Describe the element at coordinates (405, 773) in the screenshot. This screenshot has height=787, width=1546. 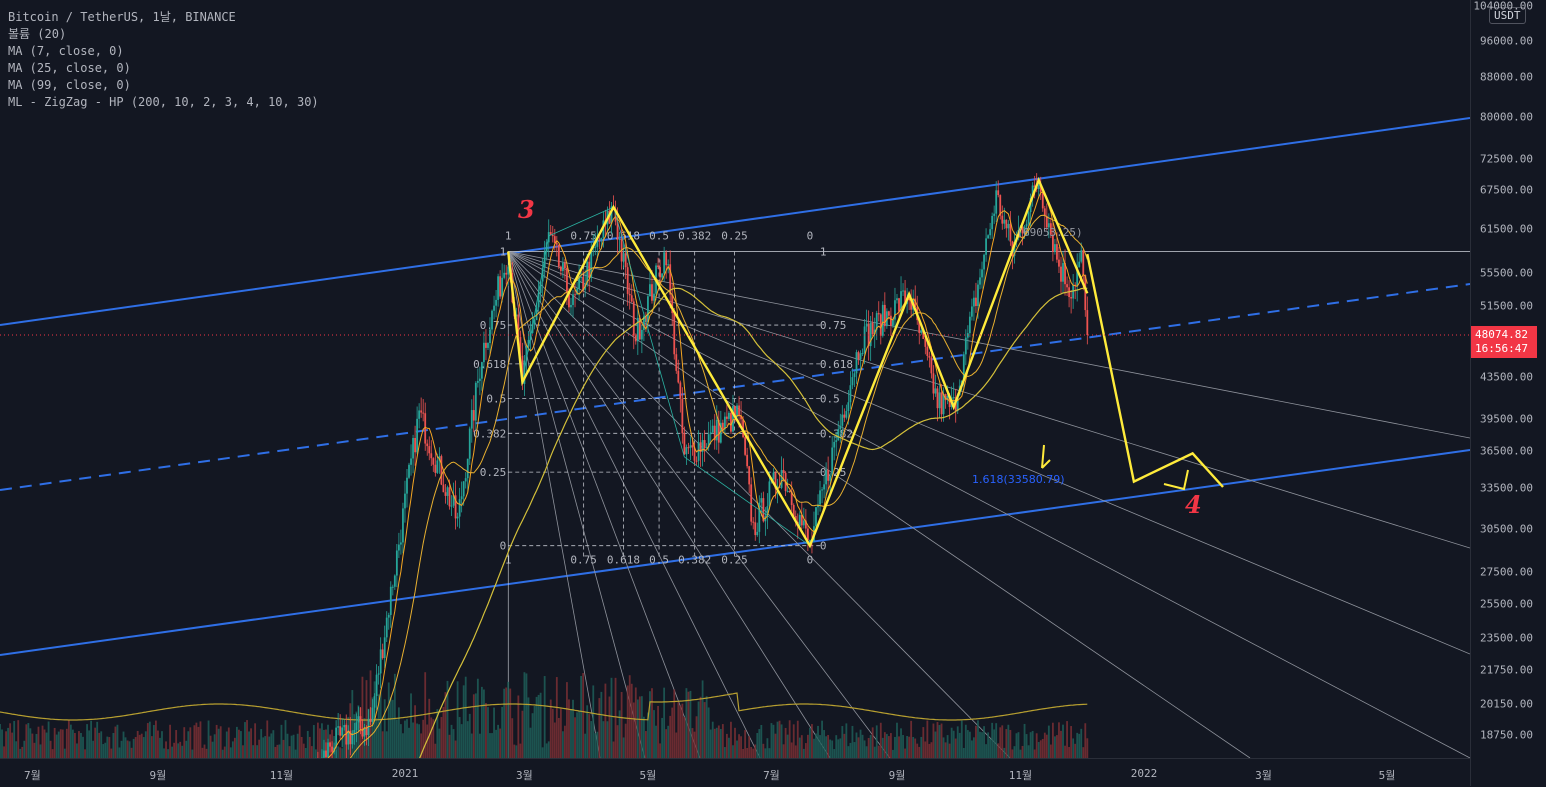
I see `x-tick-label: 2021` at that location.